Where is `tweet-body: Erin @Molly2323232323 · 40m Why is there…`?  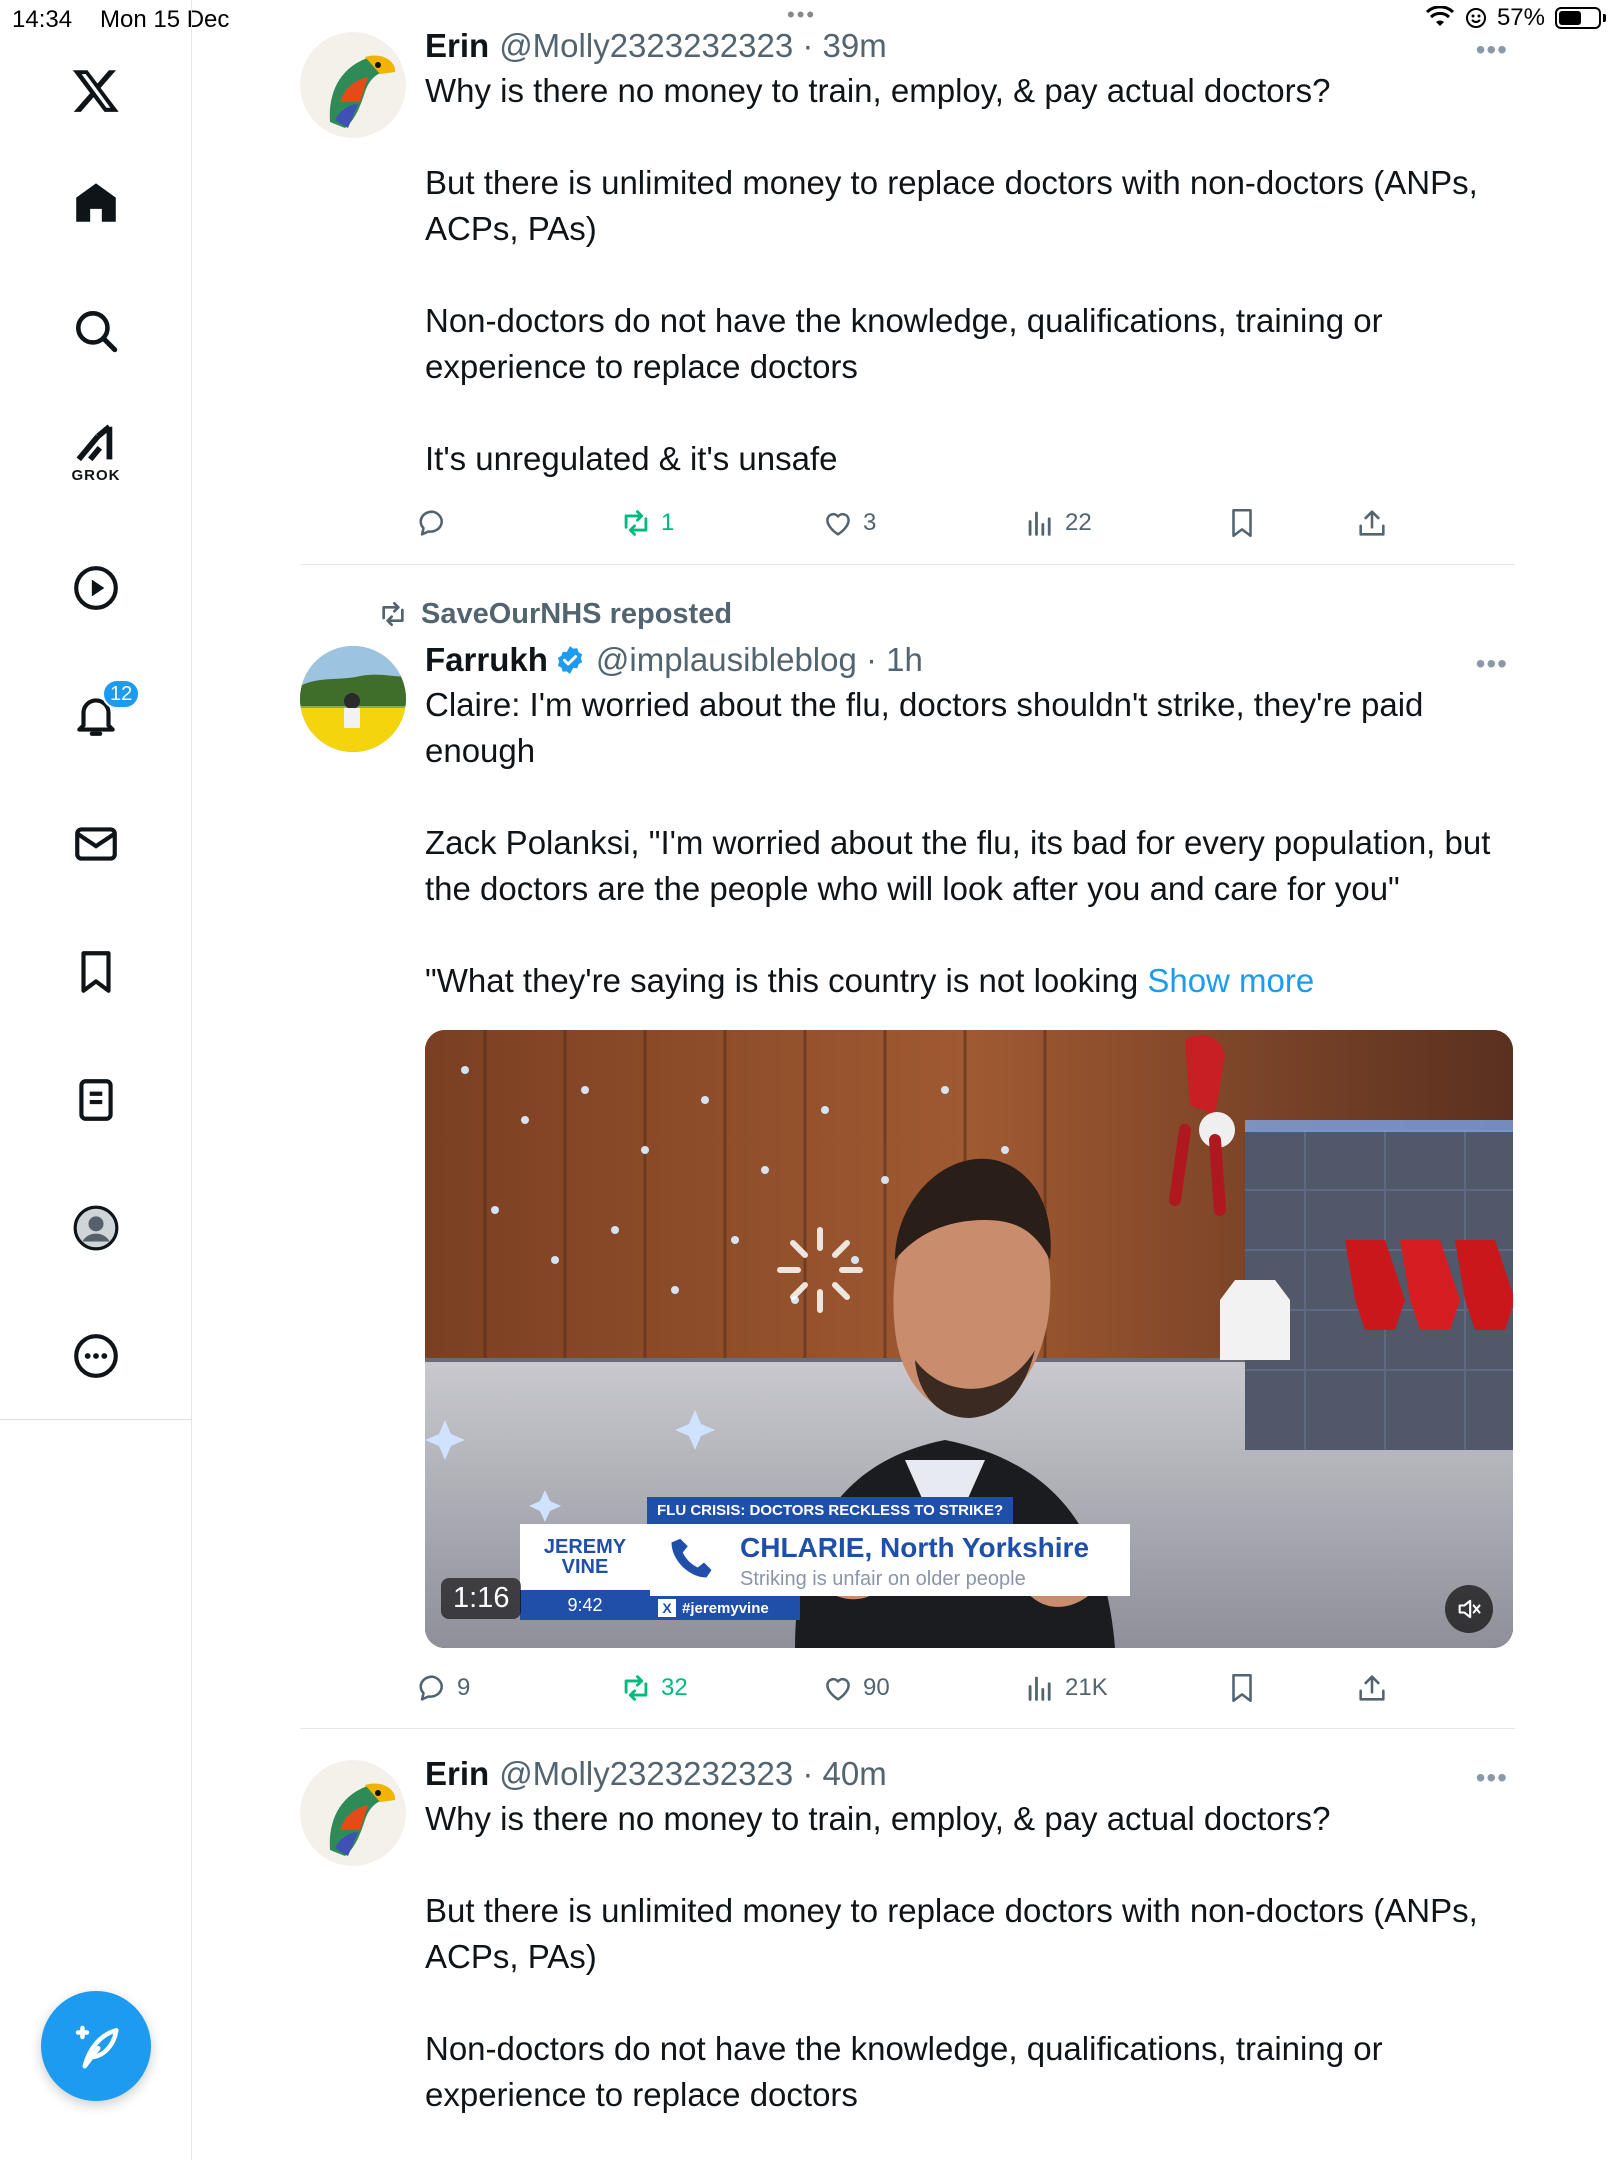
tweet-body: Erin @Molly2323232323 · 40m Why is there… is located at coordinates (969, 1935).